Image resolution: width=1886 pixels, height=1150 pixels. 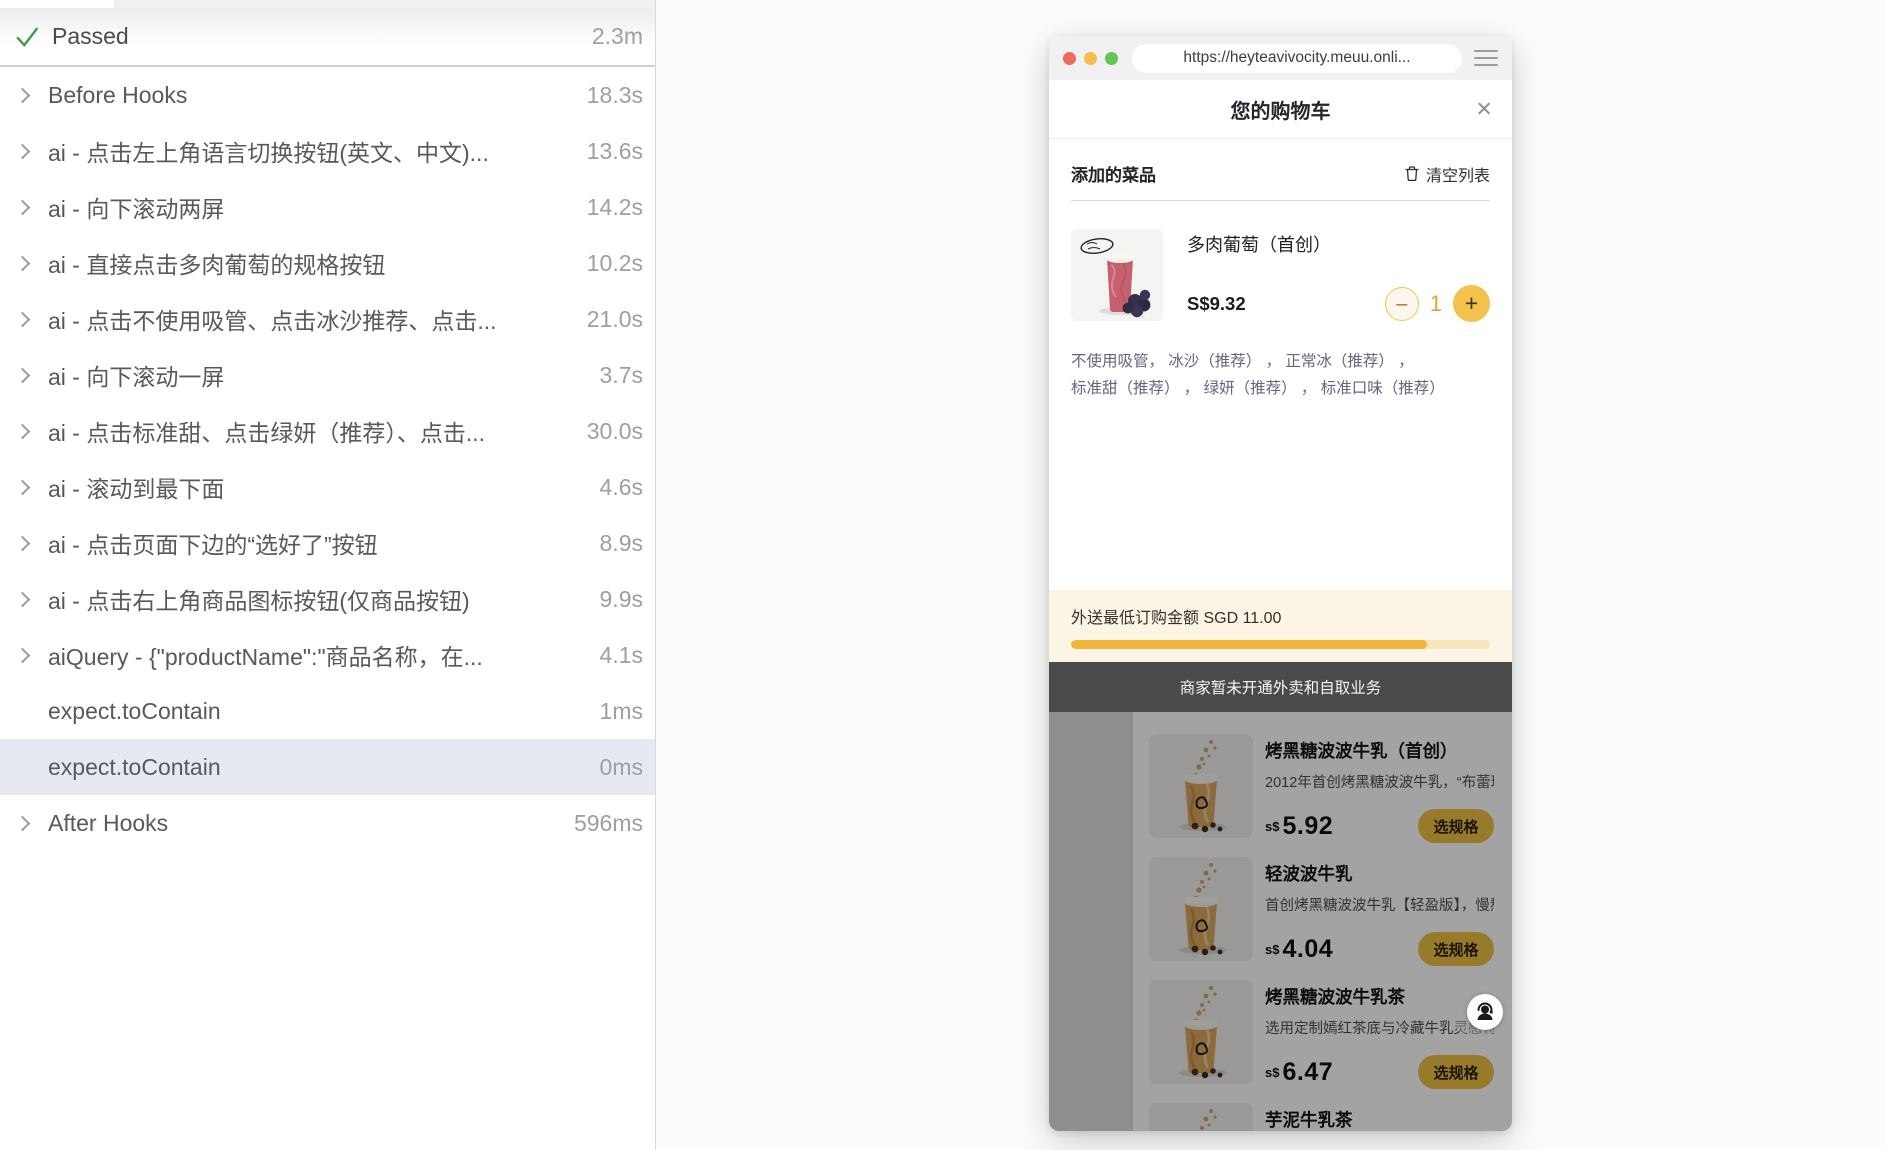 I want to click on step-duration: 4.6s, so click(x=621, y=486).